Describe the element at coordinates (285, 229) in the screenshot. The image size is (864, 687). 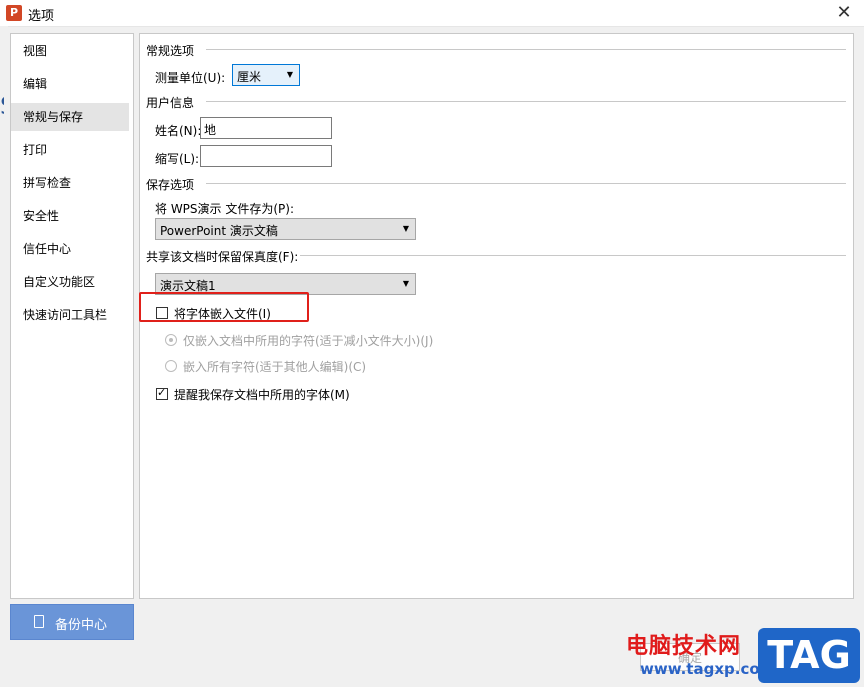
I see `save-as-format-select: PowerPoint 演示文稿 ▼` at that location.